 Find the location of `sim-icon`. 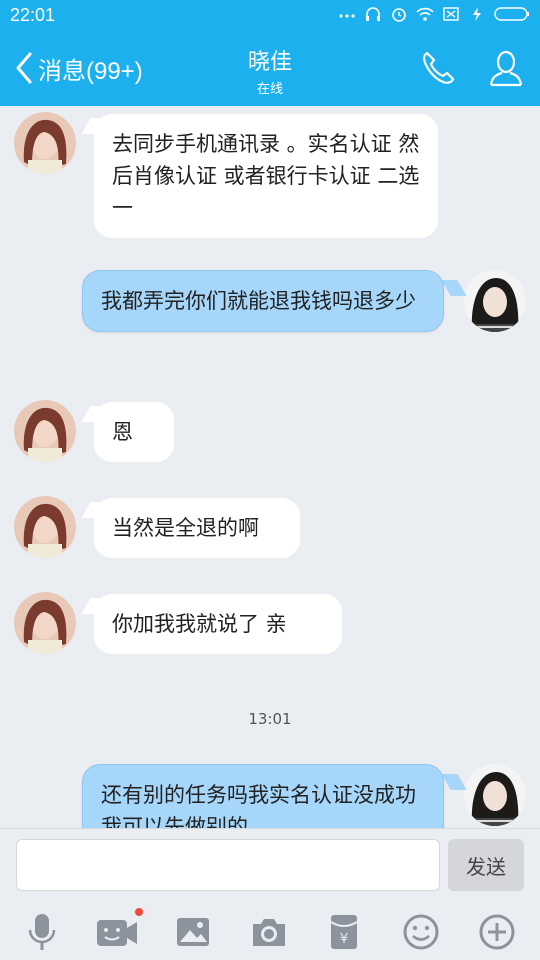

sim-icon is located at coordinates (451, 14).